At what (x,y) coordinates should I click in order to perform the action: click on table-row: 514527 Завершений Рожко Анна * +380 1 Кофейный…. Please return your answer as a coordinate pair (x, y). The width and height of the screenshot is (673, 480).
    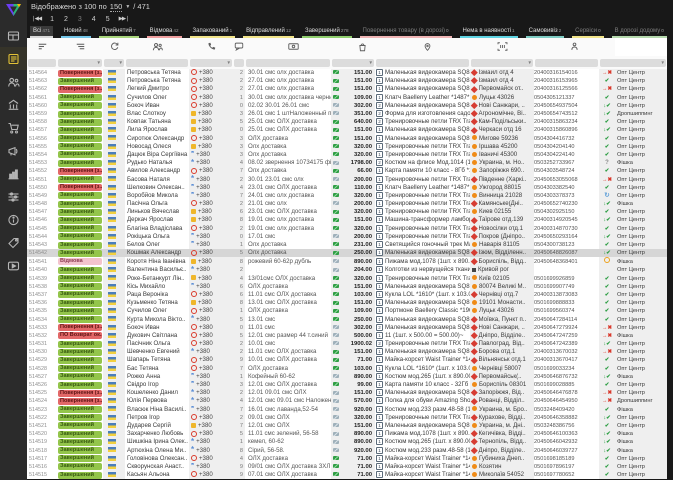
    Looking at the image, I should click on (347, 377).